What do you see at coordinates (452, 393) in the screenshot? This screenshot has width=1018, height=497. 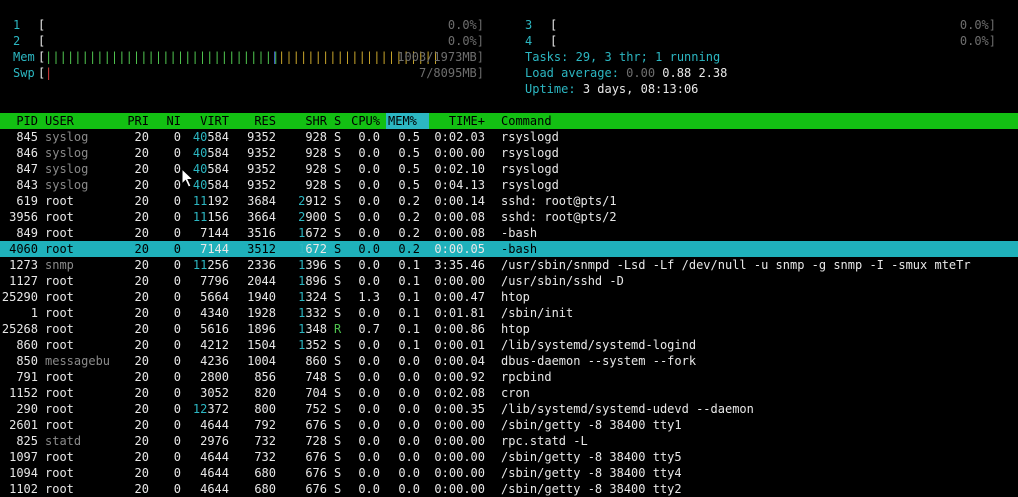 I see `cell-time-main: 0:02.` at bounding box center [452, 393].